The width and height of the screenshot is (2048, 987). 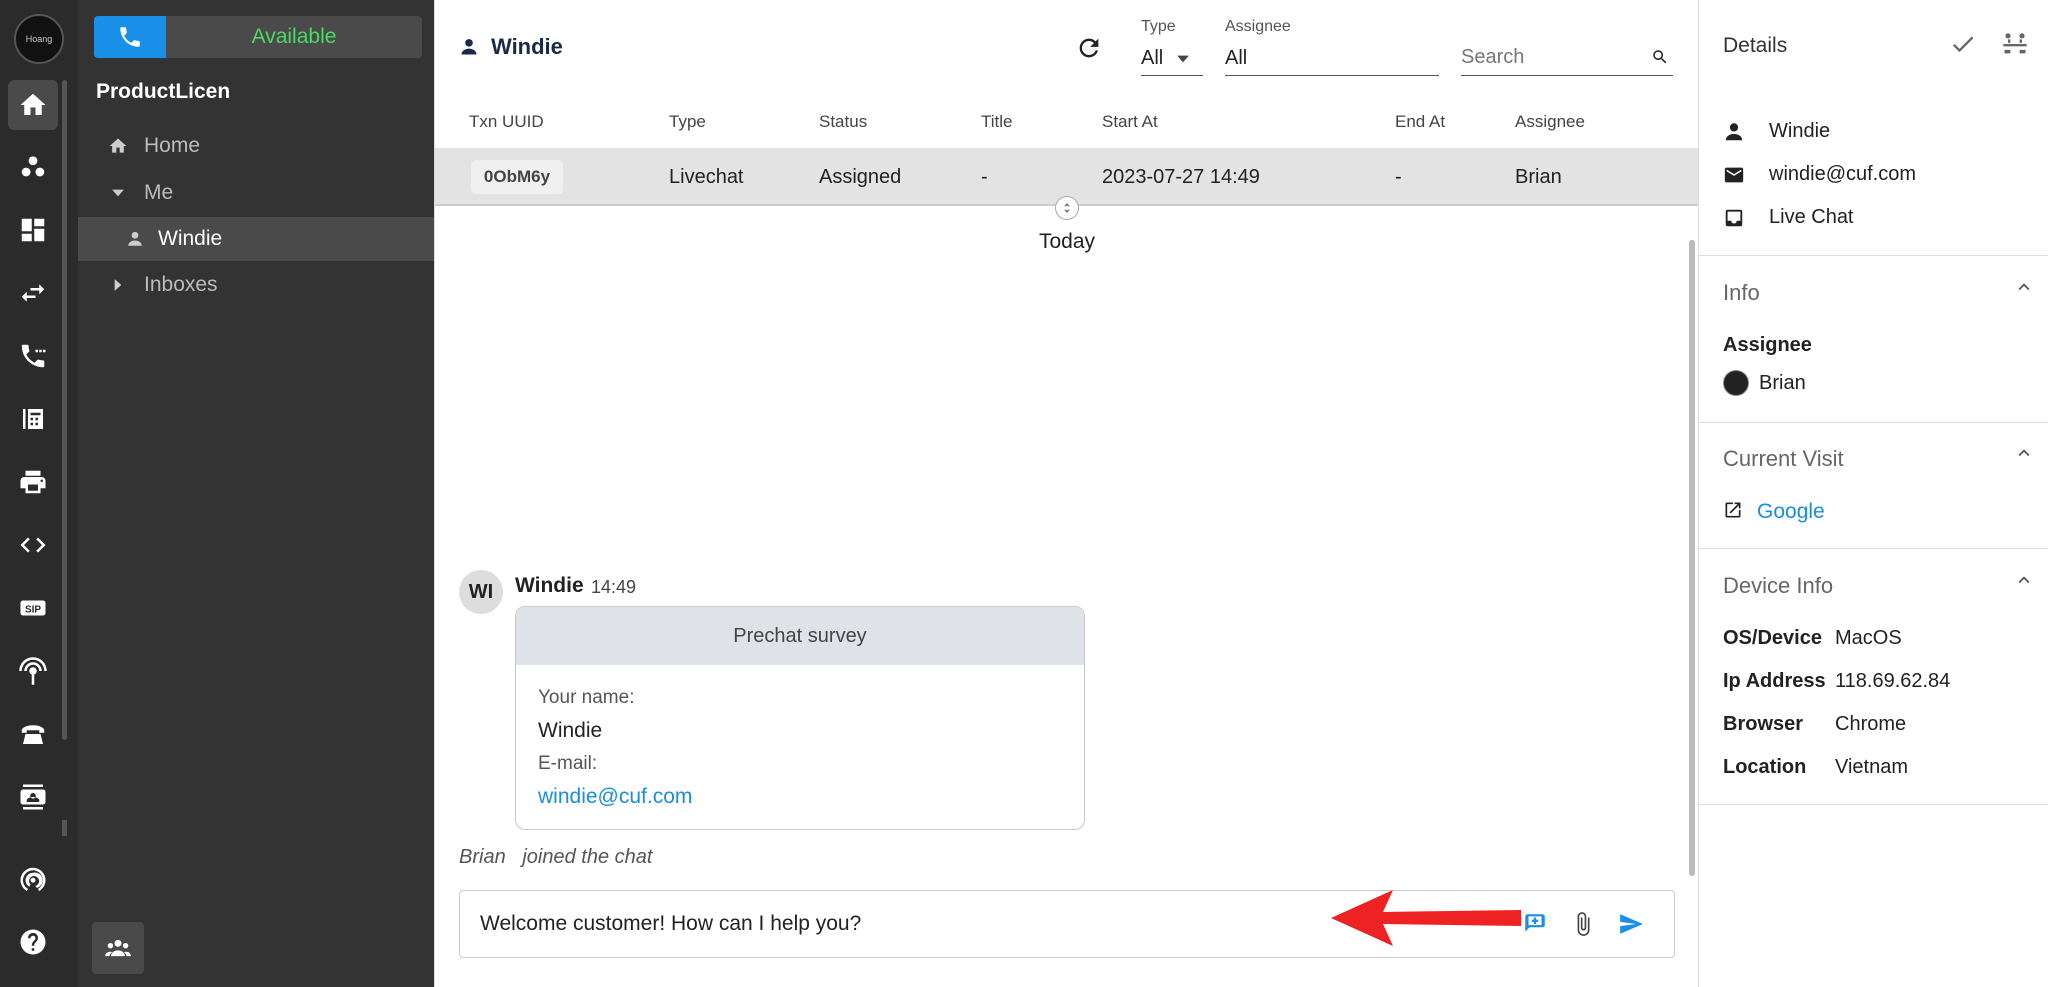 I want to click on assignee-name: Brian, so click(x=1782, y=383).